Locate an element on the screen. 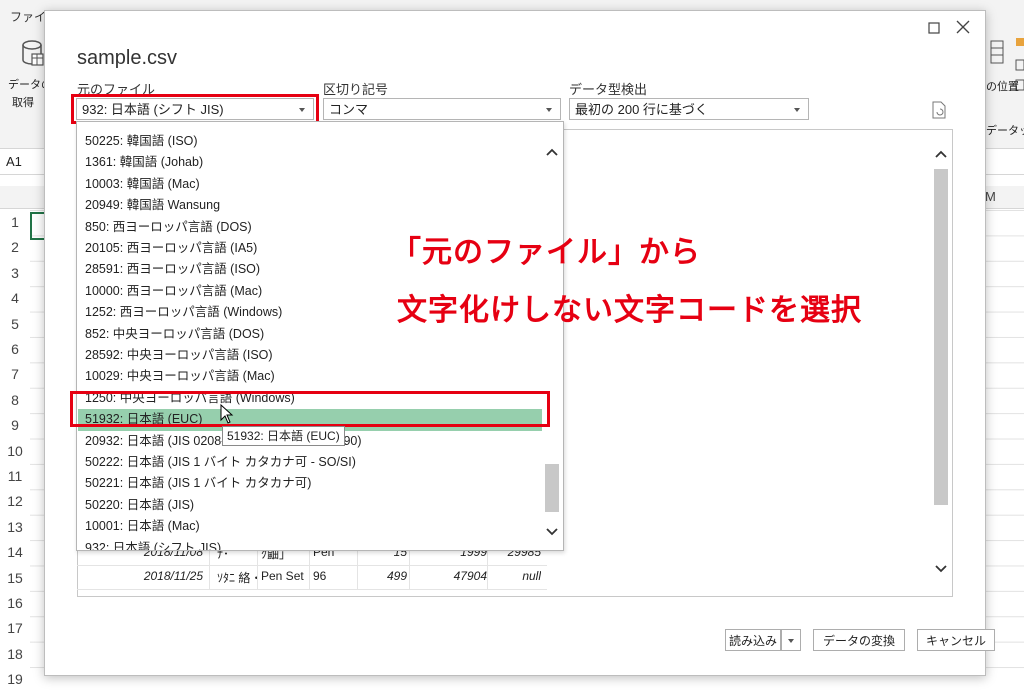  load-options-button is located at coordinates (791, 640).